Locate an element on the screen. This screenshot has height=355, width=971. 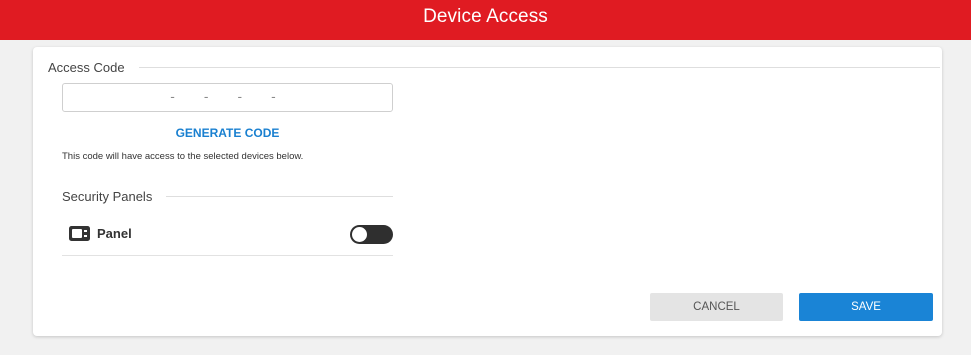
panel-toggle is located at coordinates (371, 234).